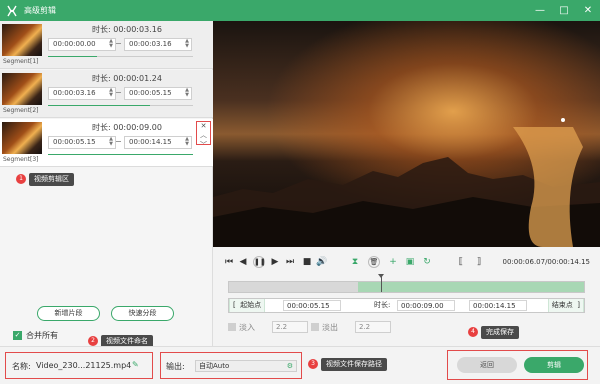 The width and height of the screenshot is (600, 384). Describe the element at coordinates (246, 366) in the screenshot. I see `output-path-field: 自动Auto ⚙` at that location.